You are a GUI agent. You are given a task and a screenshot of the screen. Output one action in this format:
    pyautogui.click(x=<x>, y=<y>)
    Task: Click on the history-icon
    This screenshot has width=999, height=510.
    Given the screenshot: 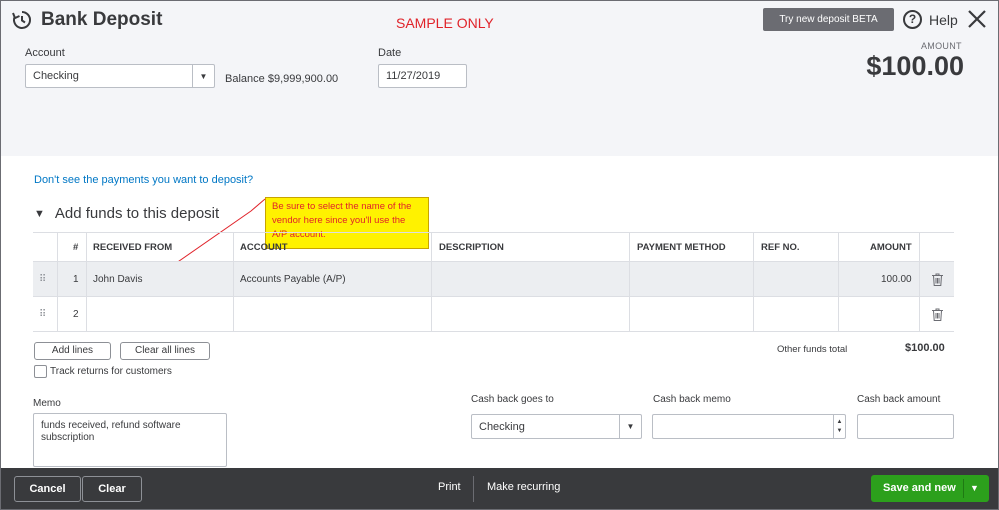 What is the action you would take?
    pyautogui.click(x=22, y=20)
    